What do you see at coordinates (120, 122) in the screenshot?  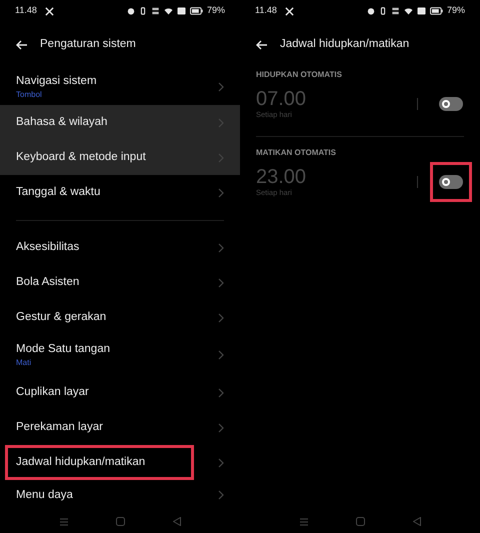 I see `settings-item: Bahasa & wilayah` at bounding box center [120, 122].